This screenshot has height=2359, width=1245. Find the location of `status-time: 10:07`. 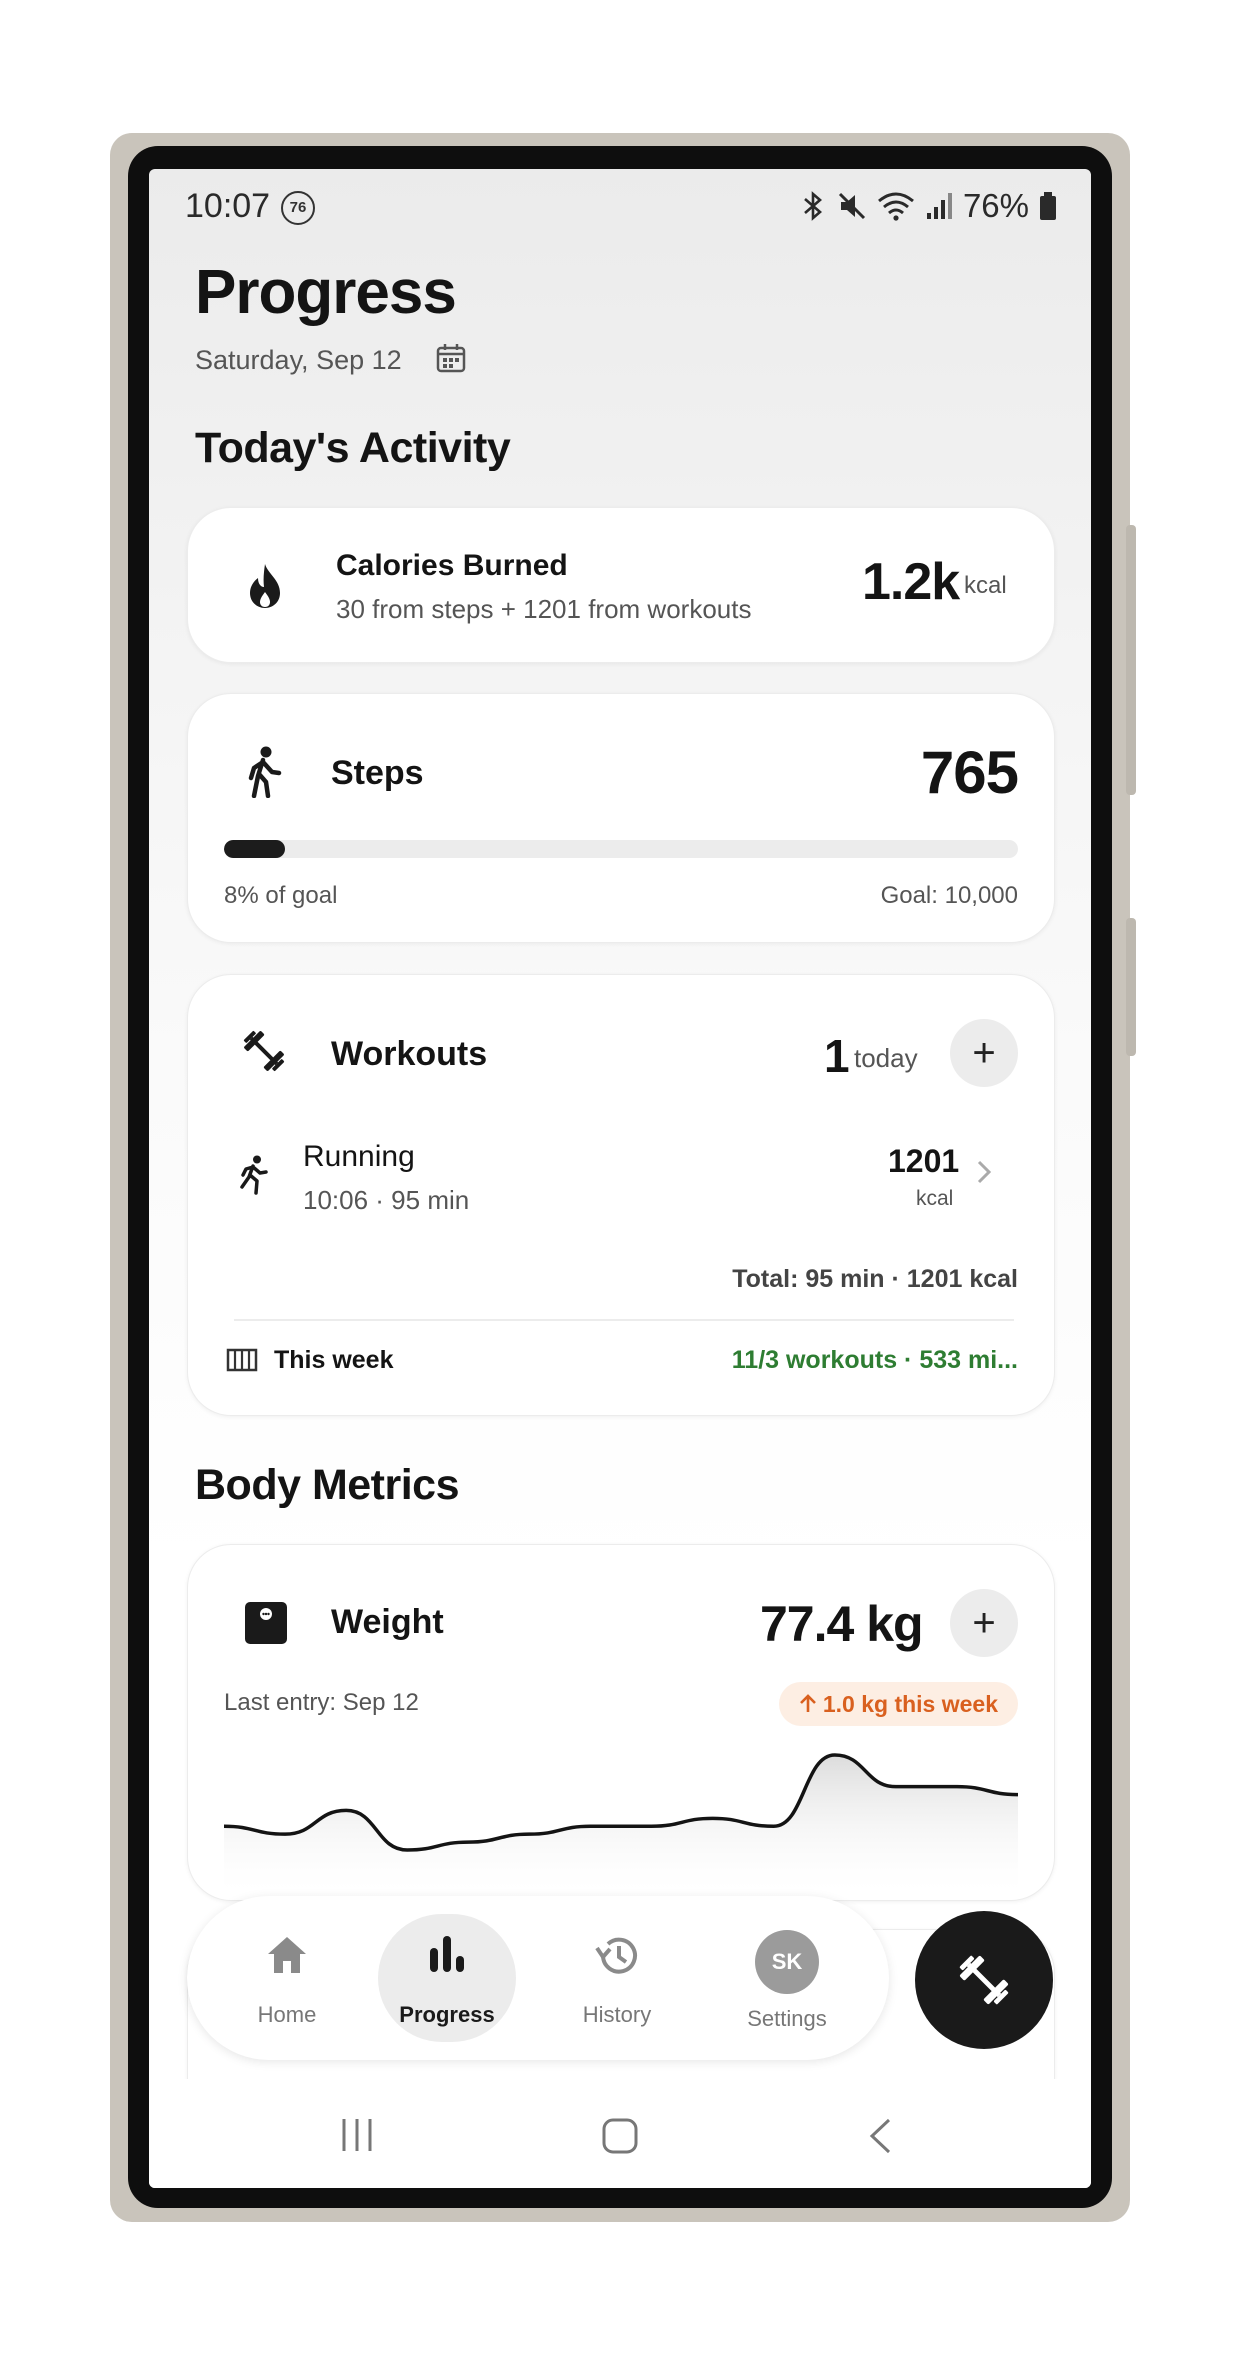

status-time: 10:07 is located at coordinates (228, 206).